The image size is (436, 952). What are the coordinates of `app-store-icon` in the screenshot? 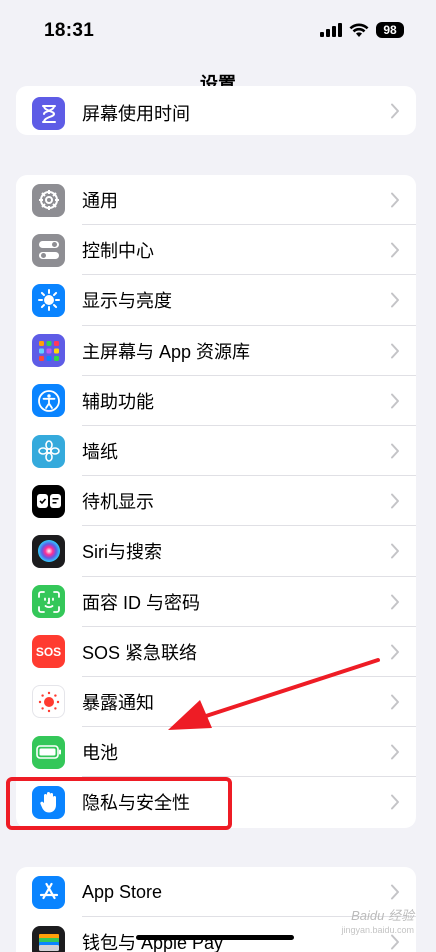 It's located at (48, 892).